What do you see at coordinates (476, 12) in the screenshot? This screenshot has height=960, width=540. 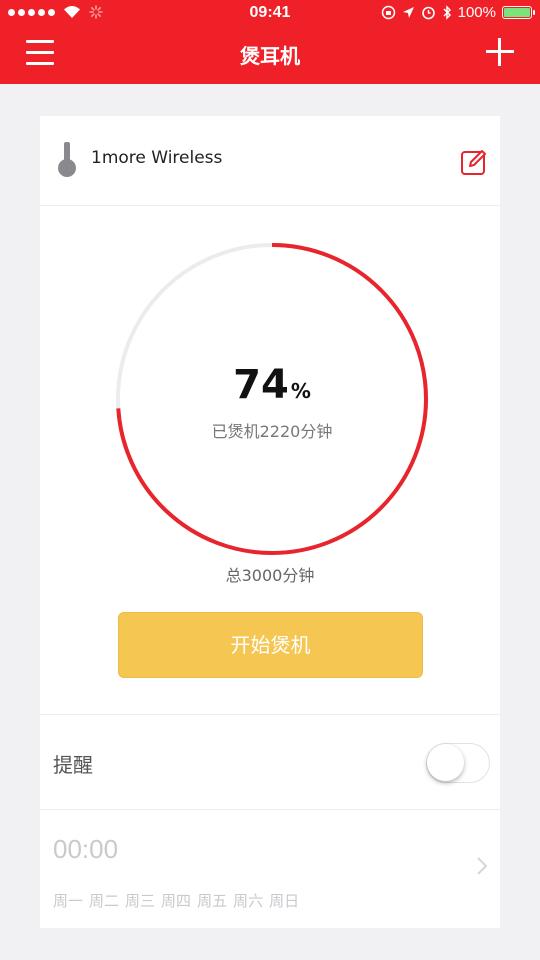 I see `battery-percent: 100%` at bounding box center [476, 12].